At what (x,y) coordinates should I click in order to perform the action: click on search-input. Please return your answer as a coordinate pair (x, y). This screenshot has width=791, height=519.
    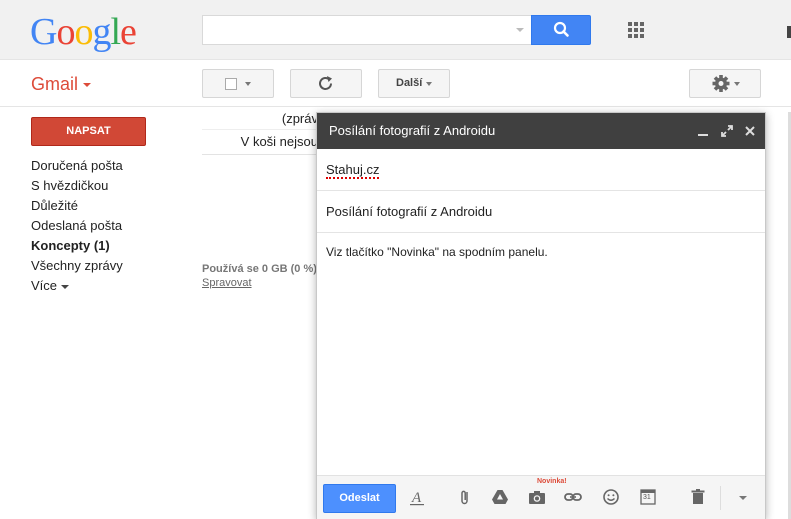
    Looking at the image, I should click on (367, 30).